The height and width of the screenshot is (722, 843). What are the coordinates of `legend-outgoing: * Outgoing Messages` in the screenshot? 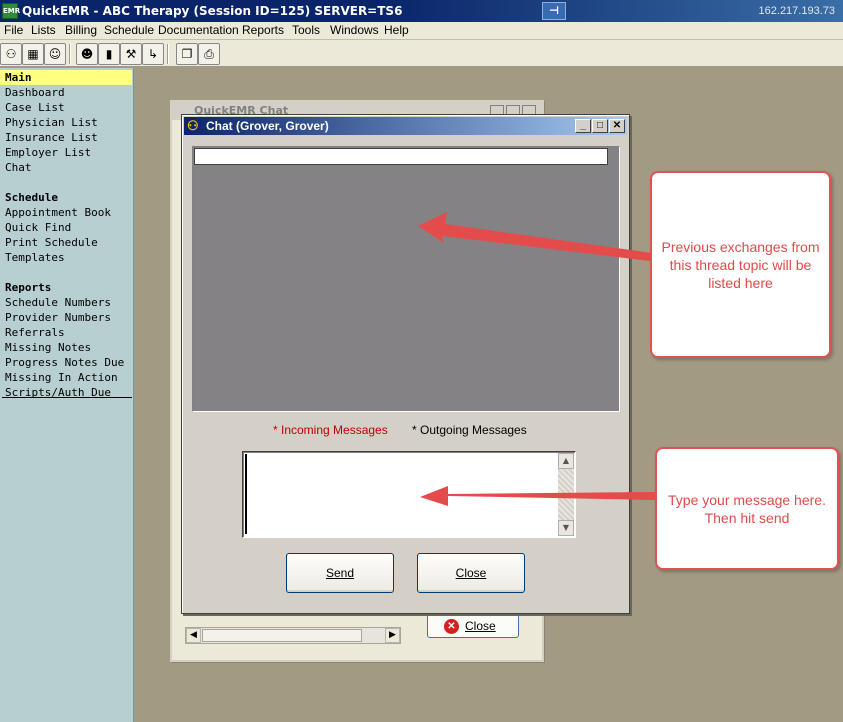 It's located at (469, 430).